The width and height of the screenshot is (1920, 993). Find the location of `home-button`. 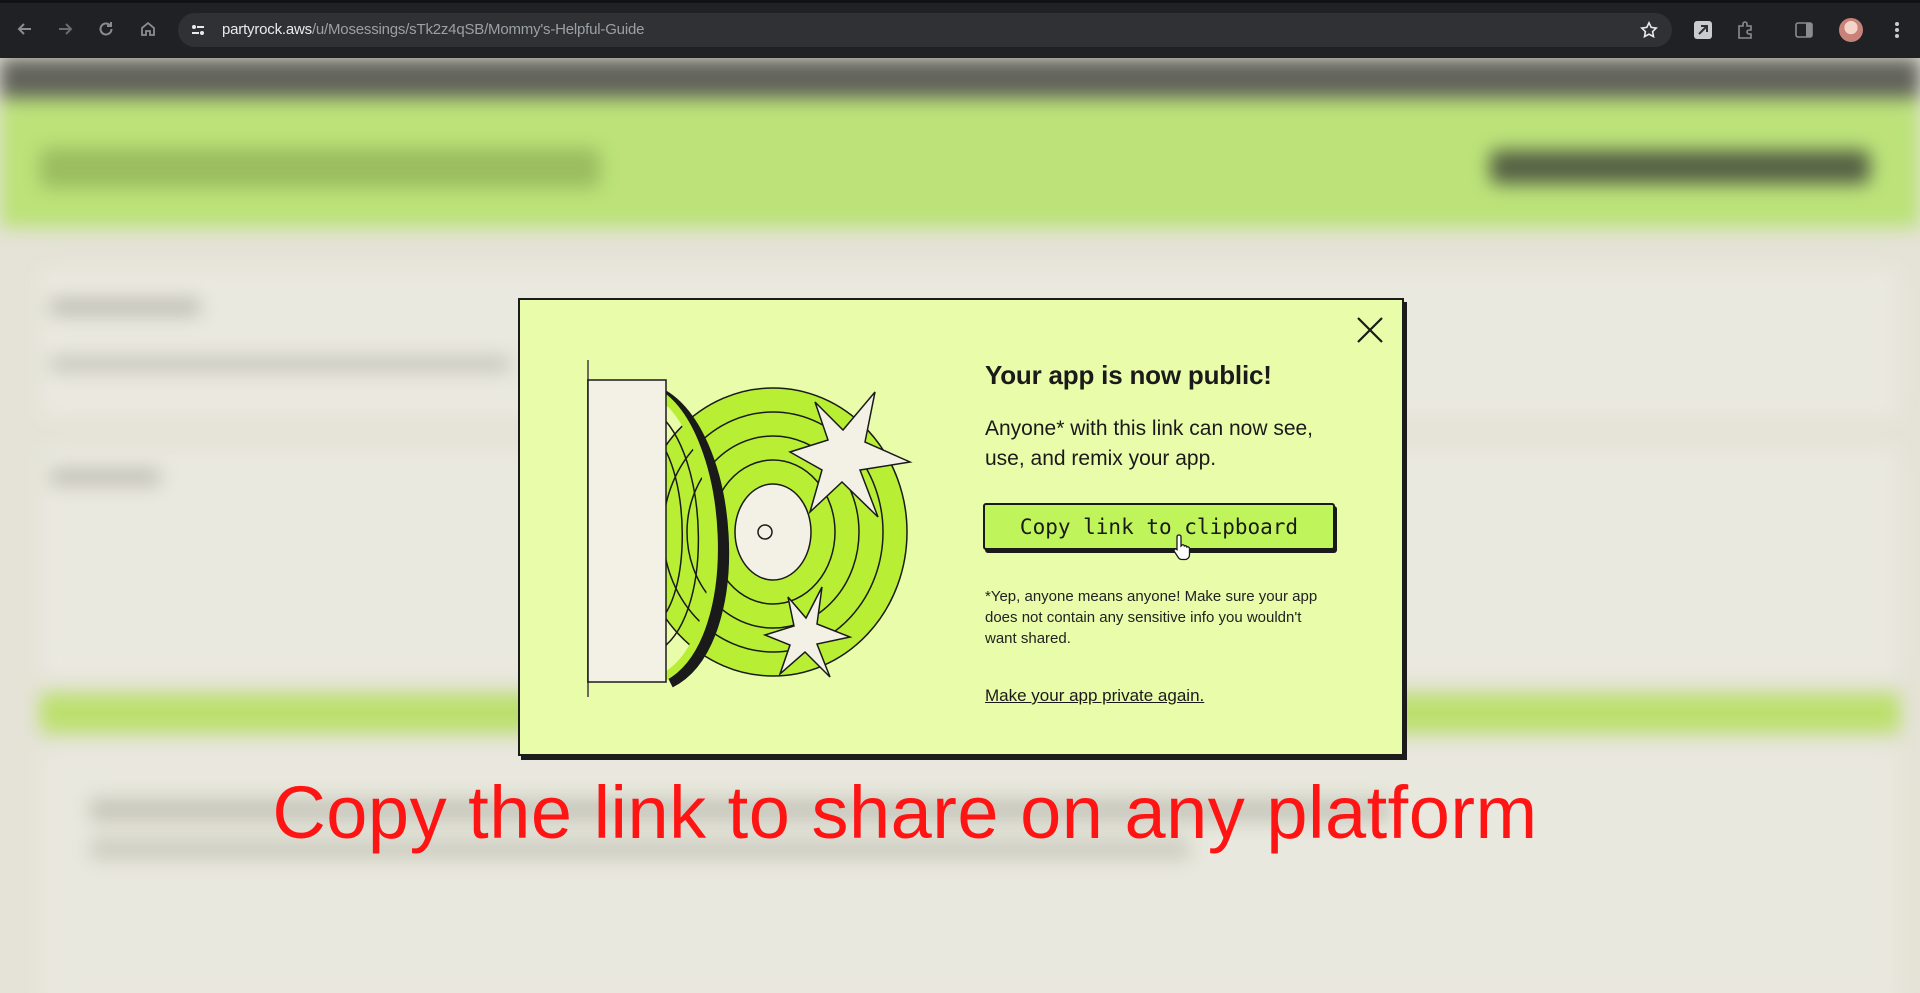

home-button is located at coordinates (148, 29).